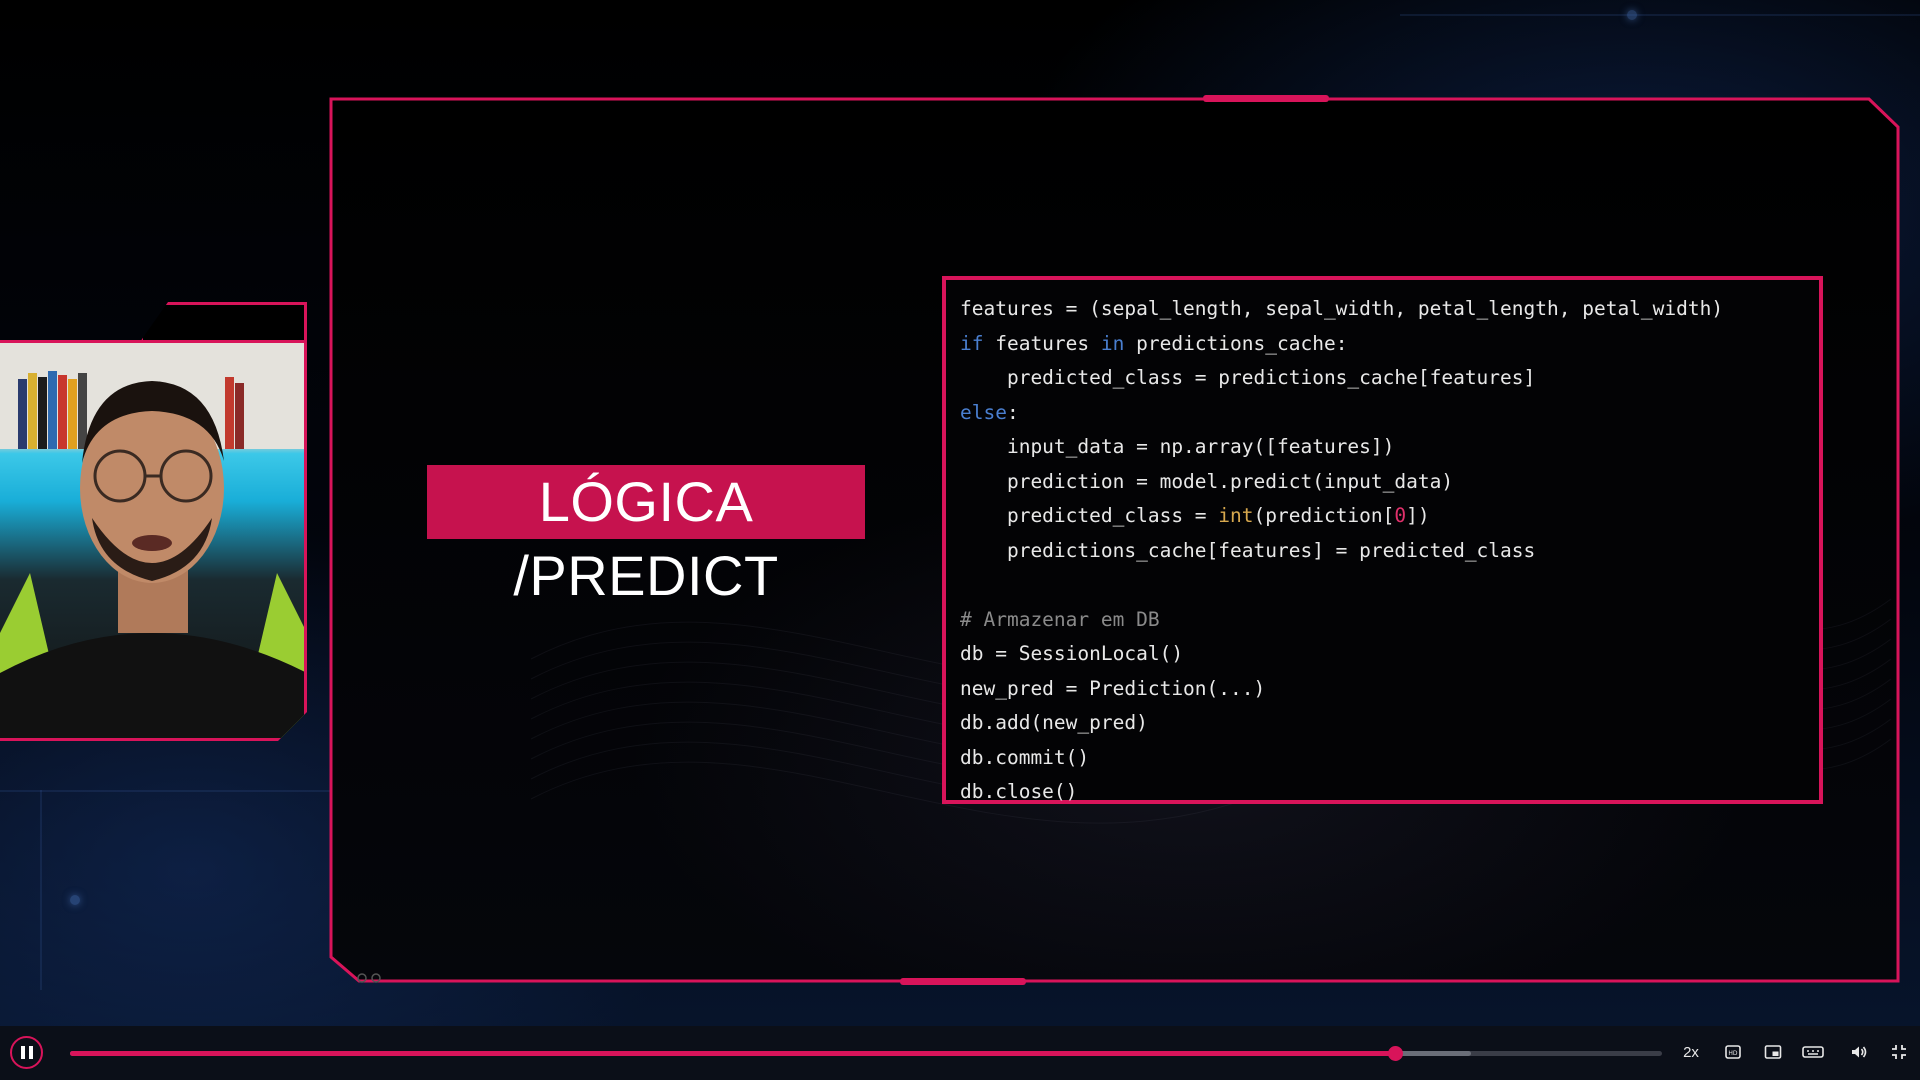  What do you see at coordinates (1395, 1053) in the screenshot?
I see `progress-thumb` at bounding box center [1395, 1053].